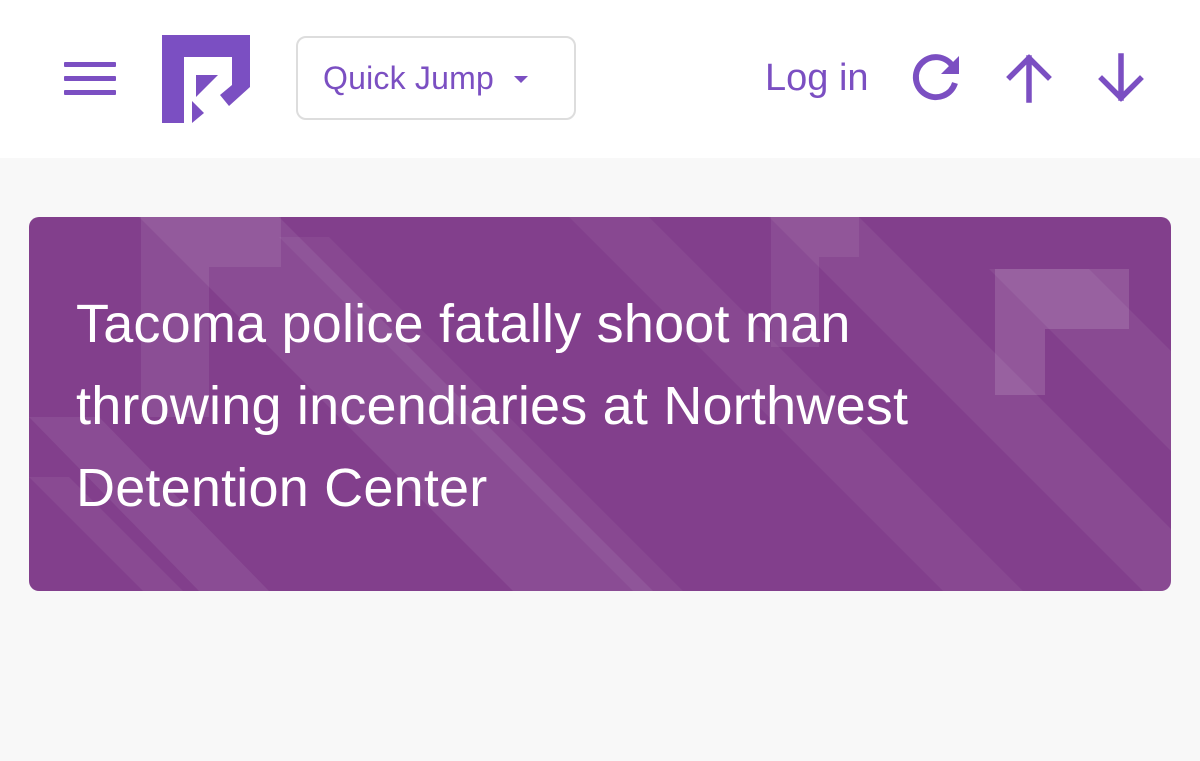  I want to click on arrow-up-icon, so click(1029, 78).